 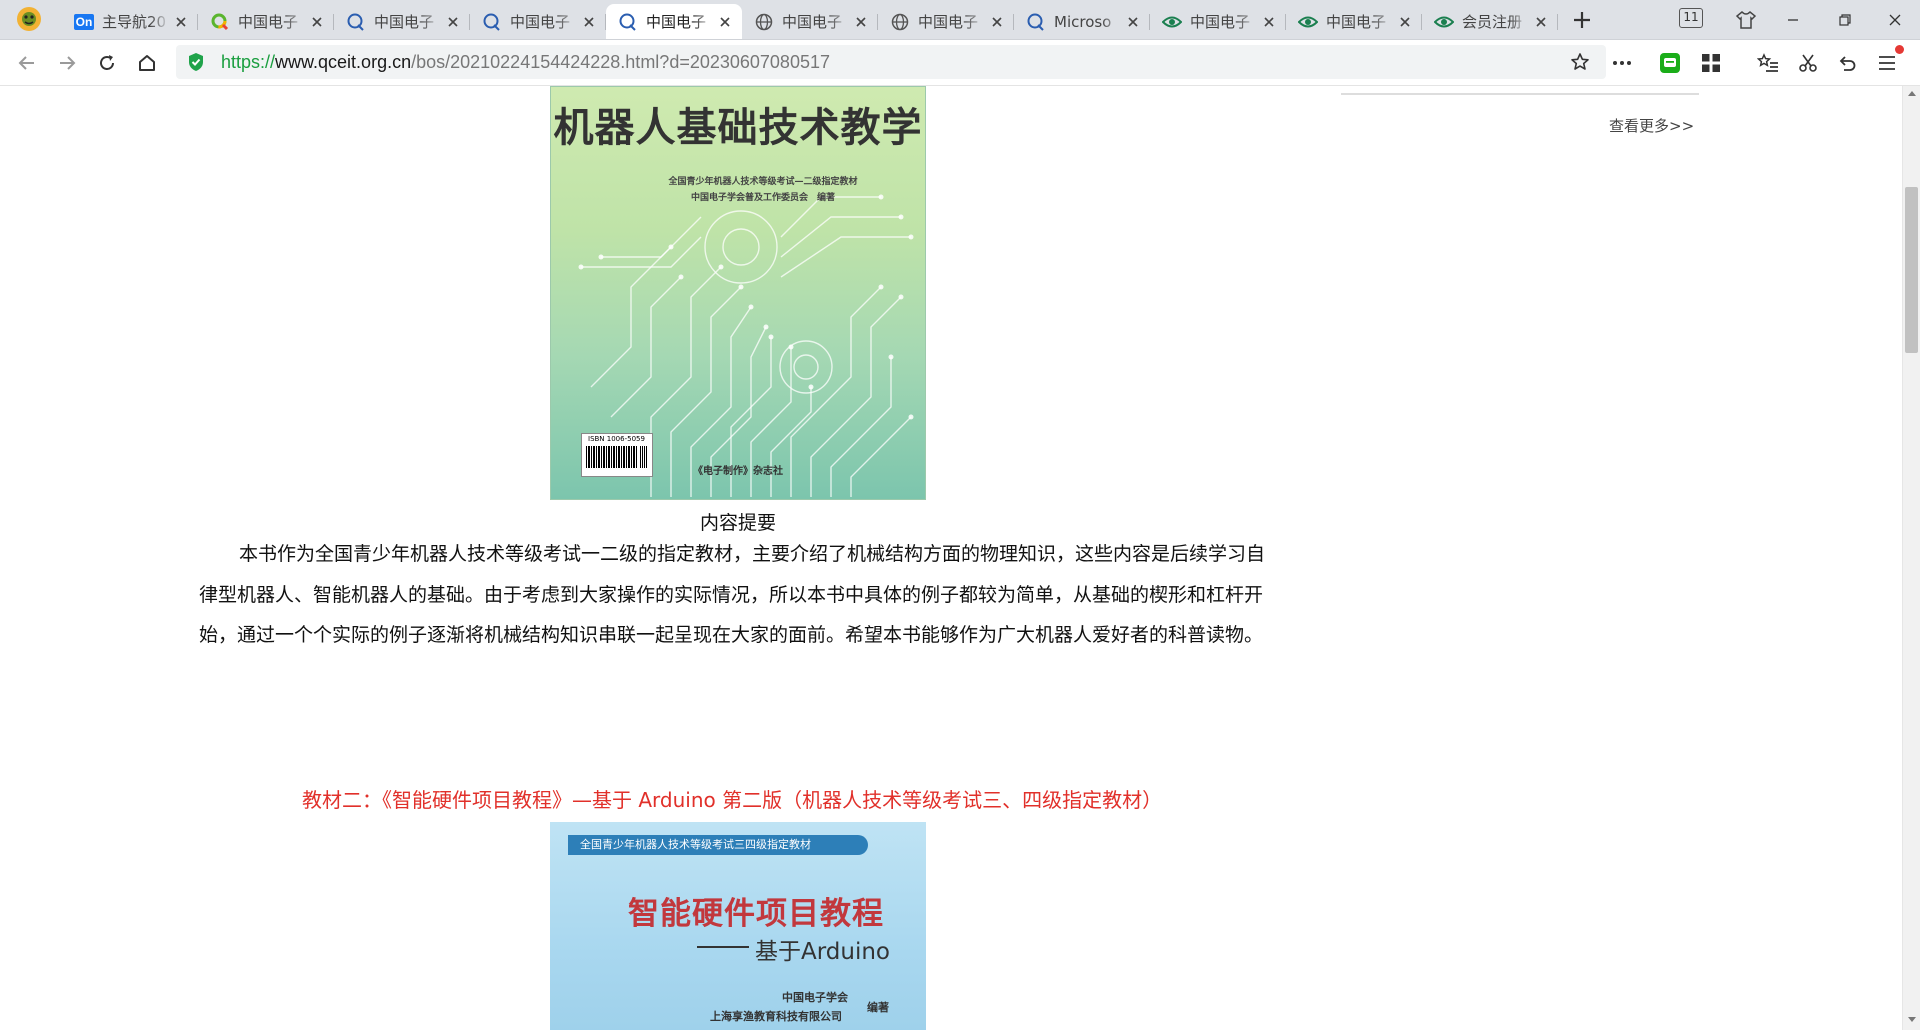 I want to click on more-dots-icon, so click(x=1622, y=63).